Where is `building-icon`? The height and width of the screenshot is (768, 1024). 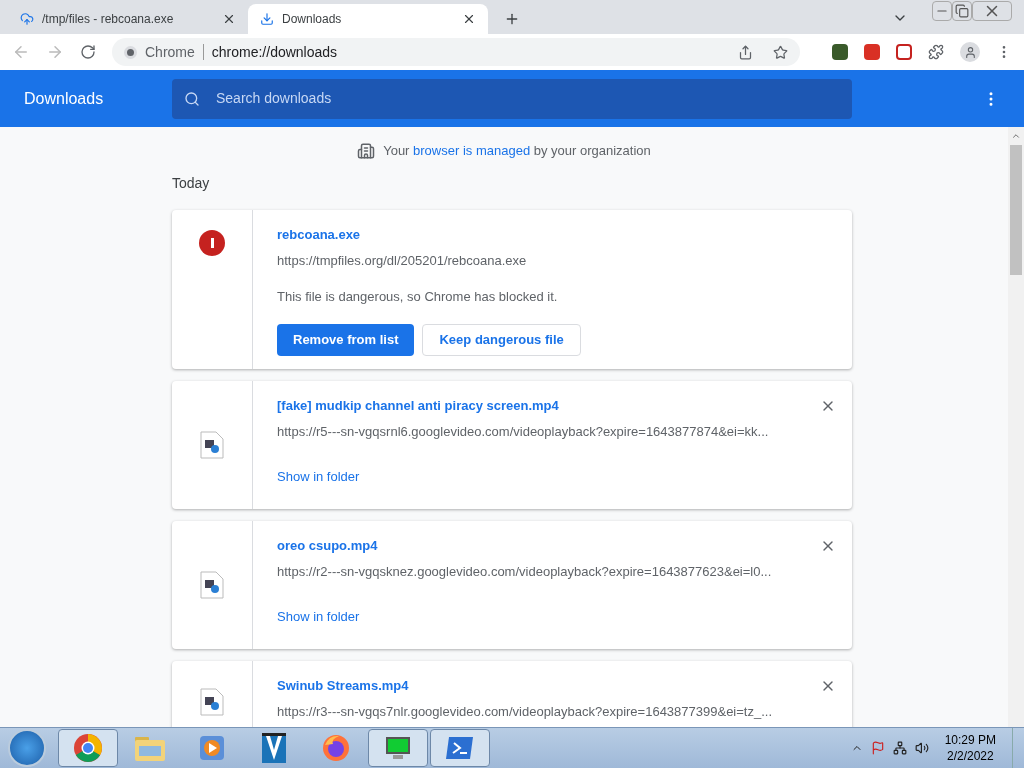 building-icon is located at coordinates (366, 150).